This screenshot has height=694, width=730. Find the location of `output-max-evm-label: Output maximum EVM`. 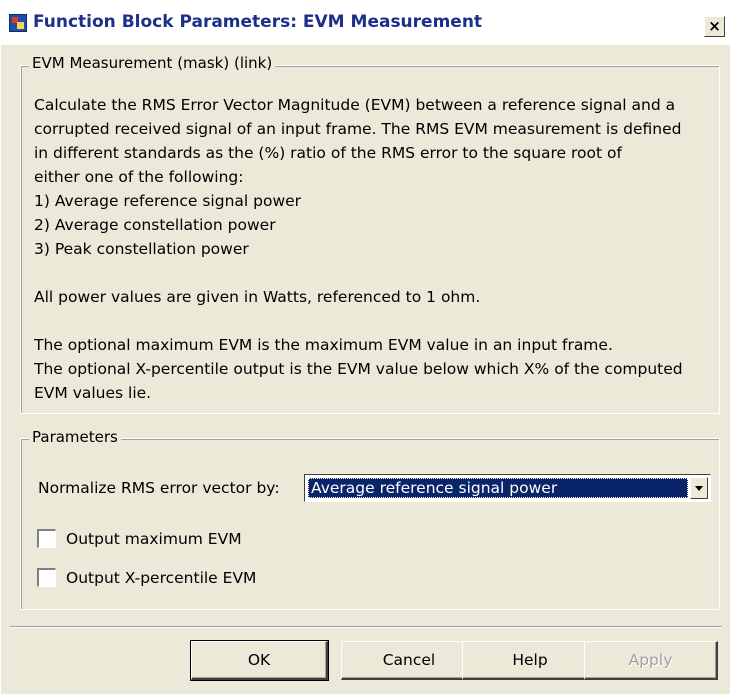

output-max-evm-label: Output maximum EVM is located at coordinates (154, 539).